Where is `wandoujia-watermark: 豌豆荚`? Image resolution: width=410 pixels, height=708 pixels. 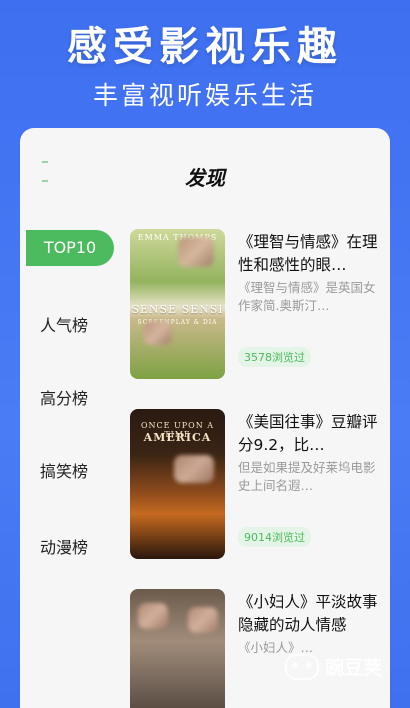 wandoujia-watermark: 豌豆荚 is located at coordinates (333, 666).